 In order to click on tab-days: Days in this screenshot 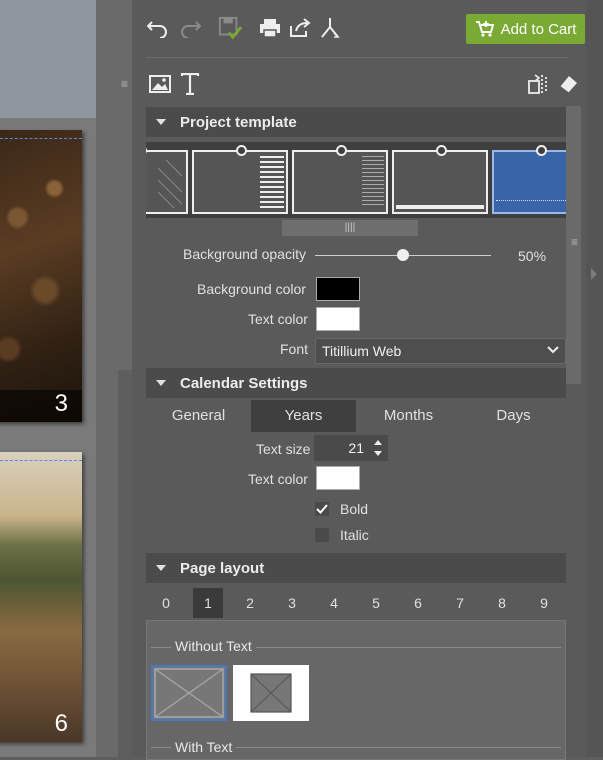, I will do `click(513, 416)`.